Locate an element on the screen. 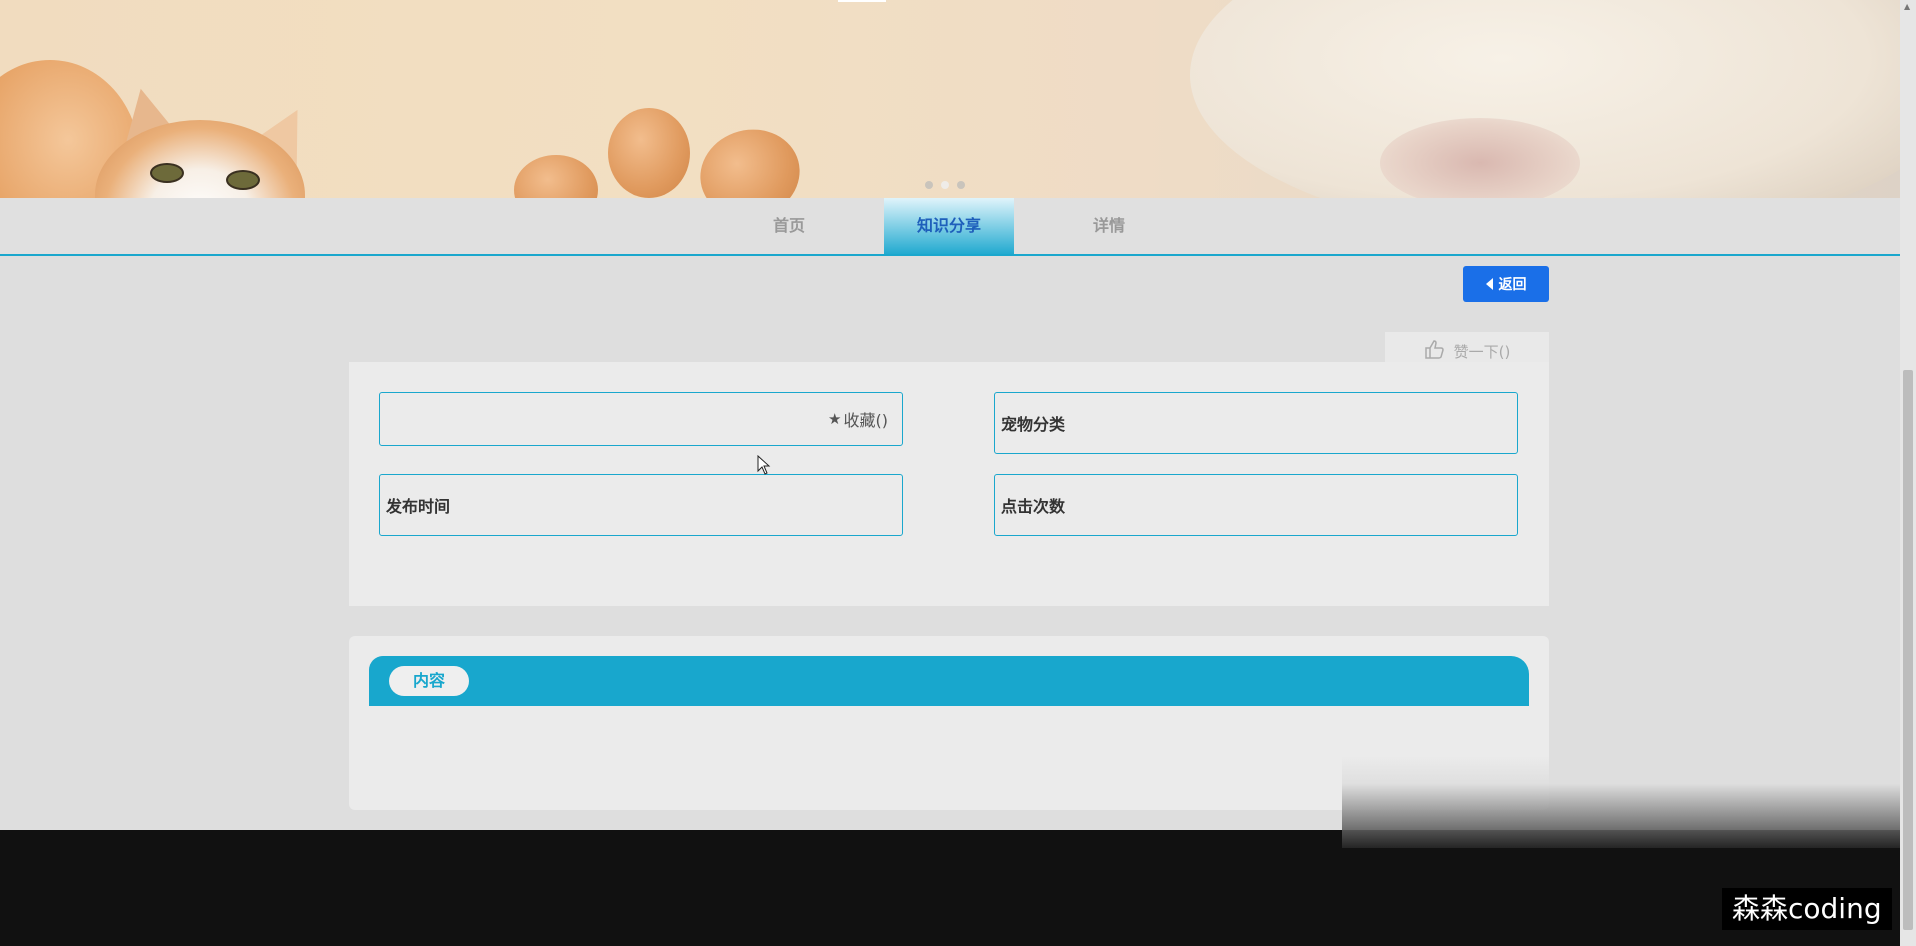 Image resolution: width=1916 pixels, height=946 pixels. content-tab: 内容 is located at coordinates (429, 681).